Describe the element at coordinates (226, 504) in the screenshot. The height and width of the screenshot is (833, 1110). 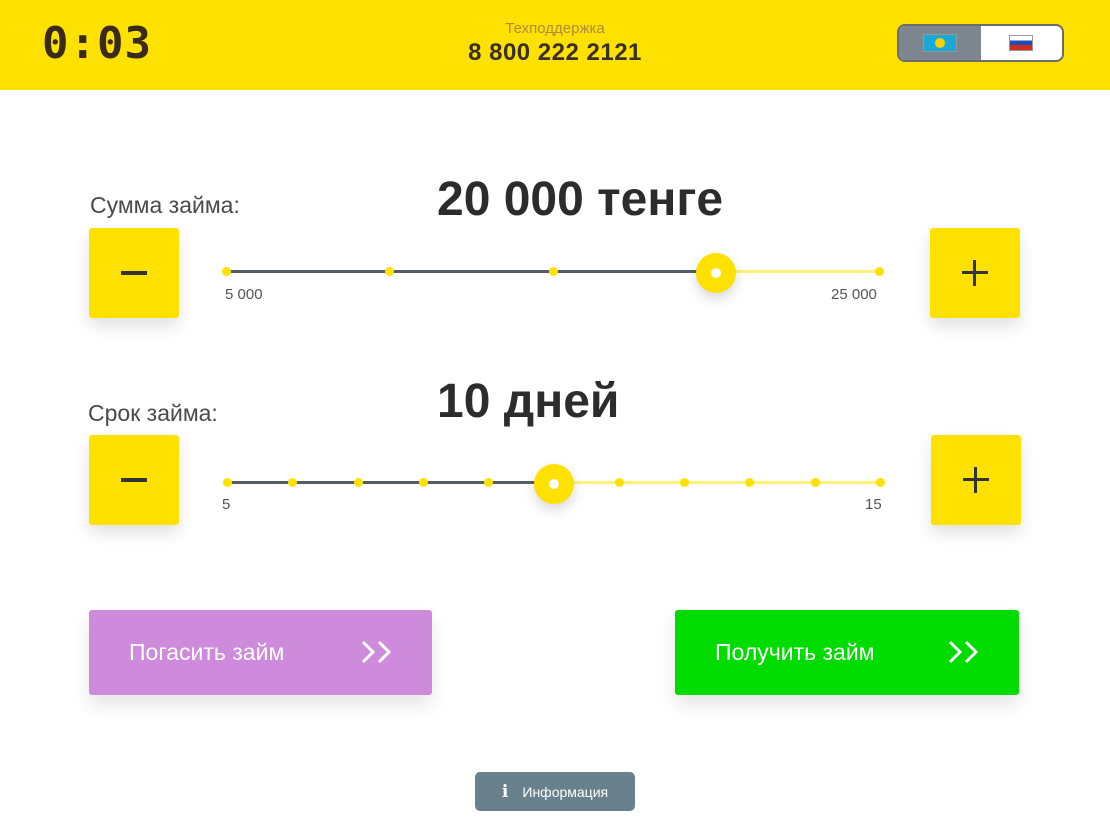
I see `term-min-label: 5` at that location.